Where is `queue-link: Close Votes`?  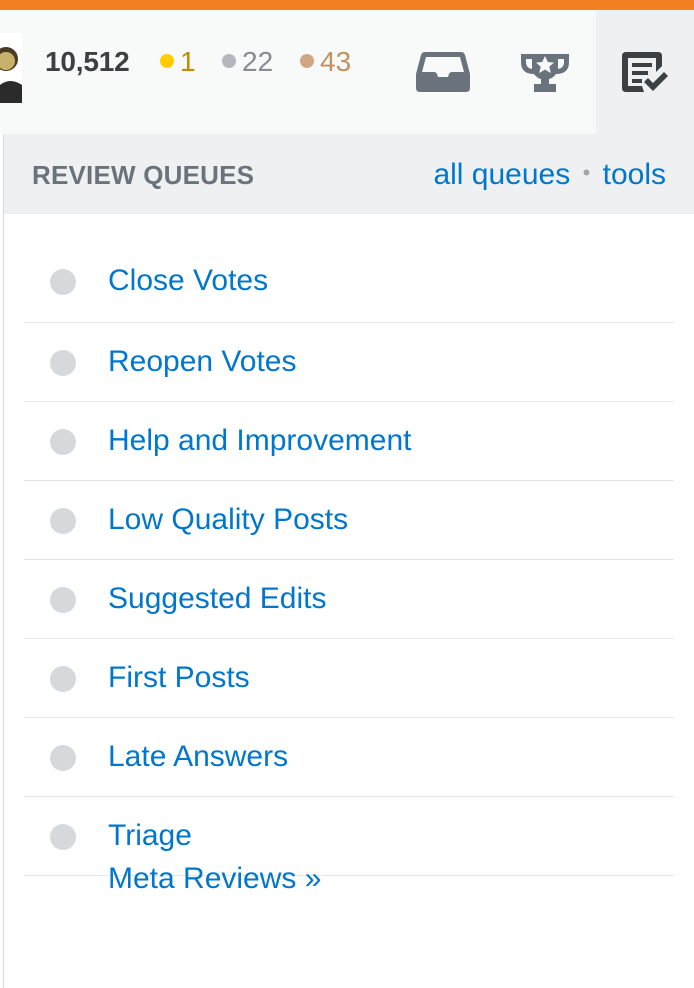 queue-link: Close Votes is located at coordinates (188, 281).